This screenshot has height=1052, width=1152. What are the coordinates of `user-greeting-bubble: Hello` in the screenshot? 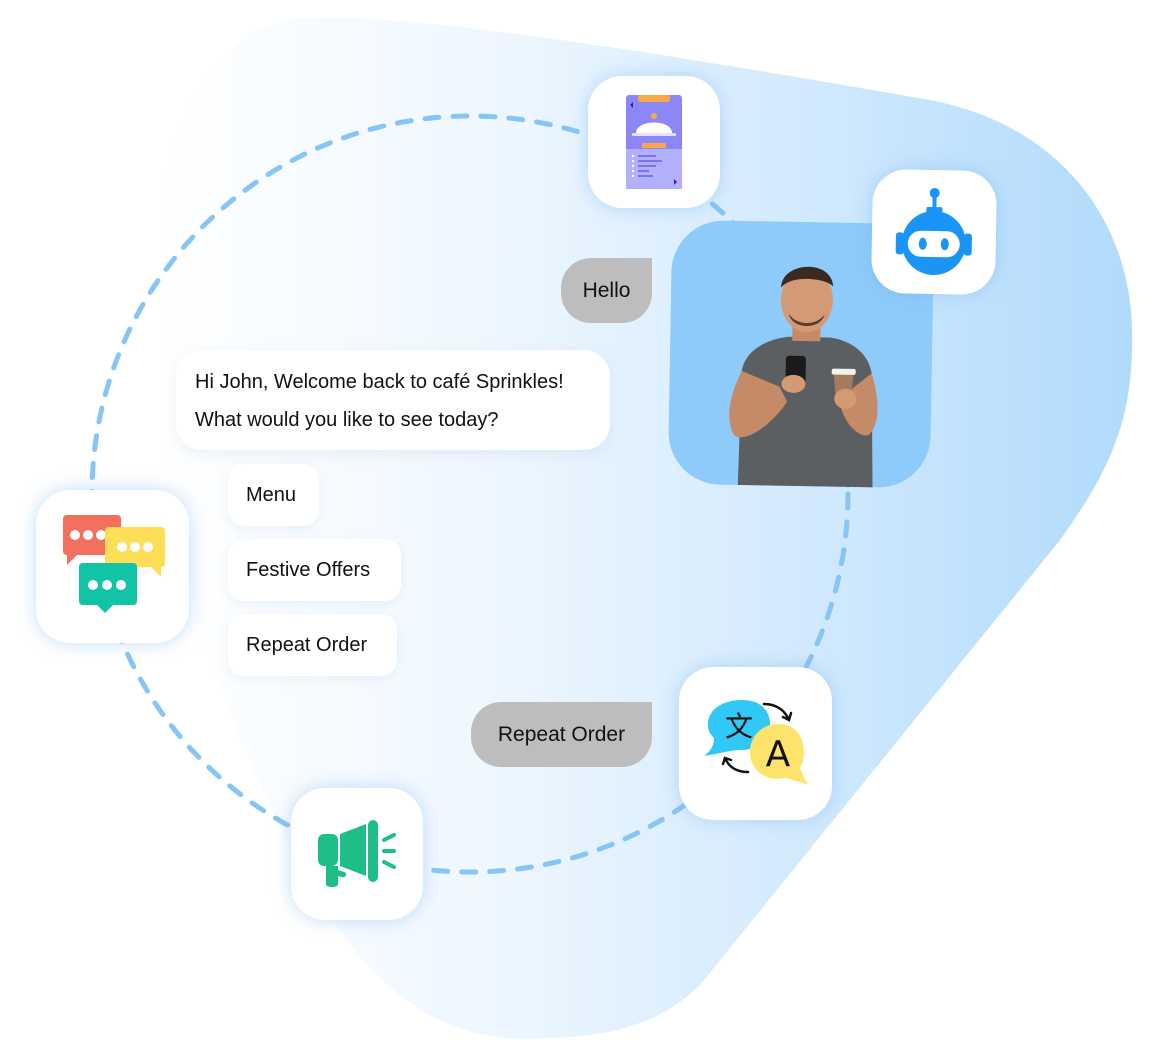 It's located at (606, 290).